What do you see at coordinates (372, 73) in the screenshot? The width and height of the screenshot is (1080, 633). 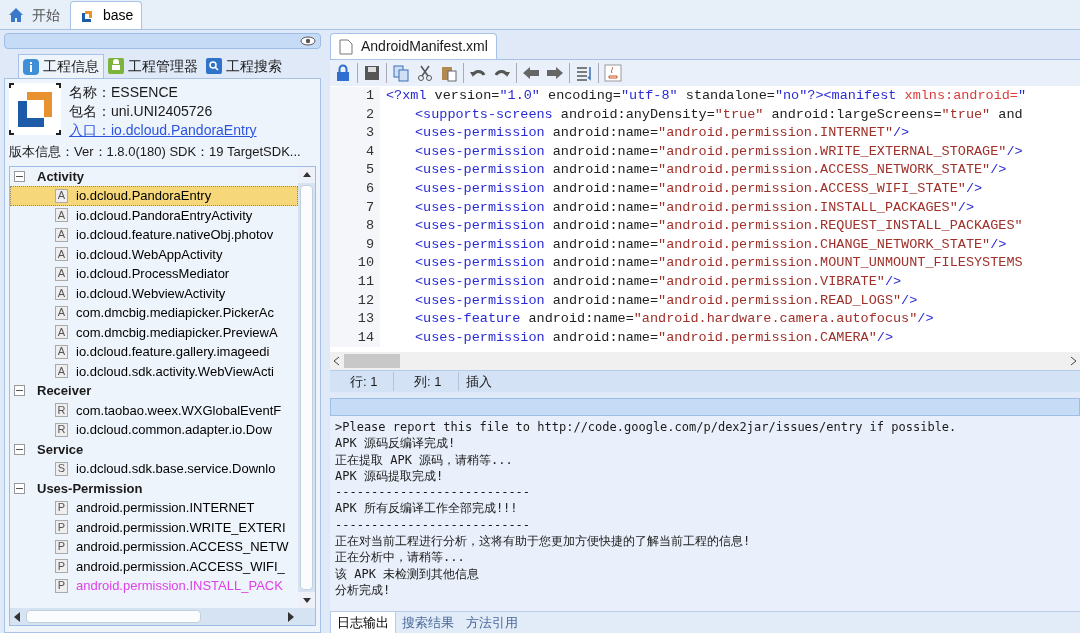 I see `save-icon` at bounding box center [372, 73].